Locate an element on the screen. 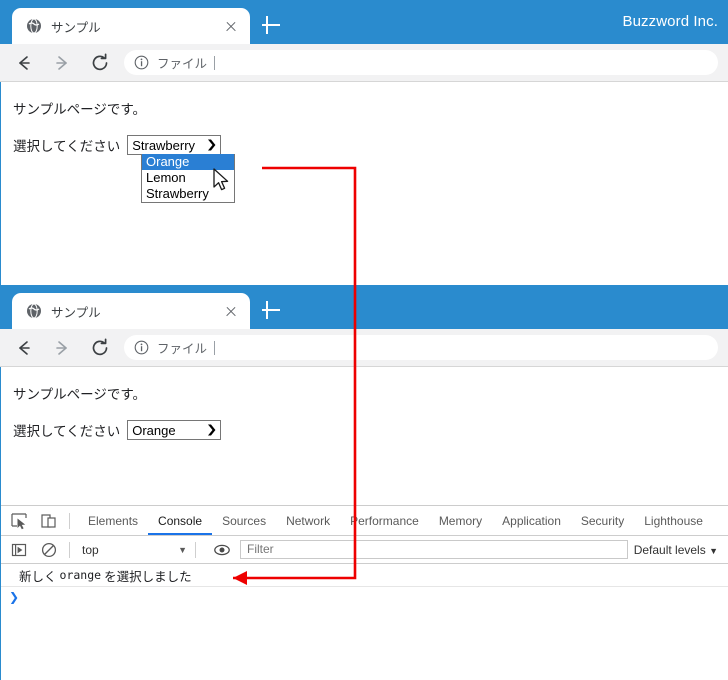 This screenshot has height=680, width=728. fruit-select-top: Strawberry ❯ is located at coordinates (174, 145).